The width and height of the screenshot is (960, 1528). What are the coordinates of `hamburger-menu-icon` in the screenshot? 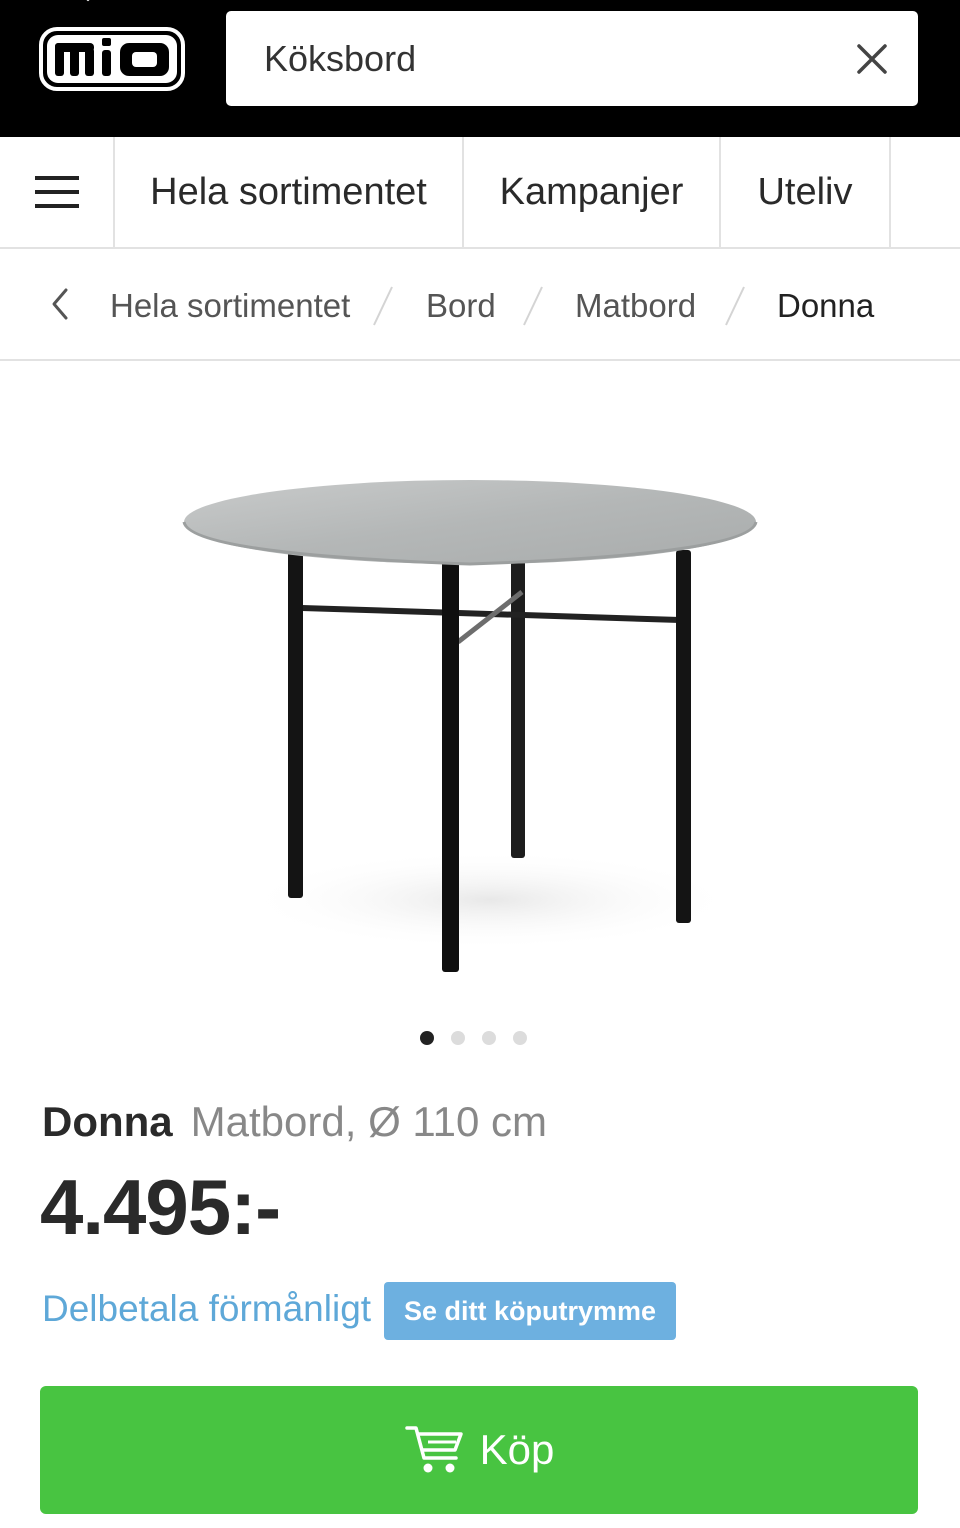 It's located at (56, 192).